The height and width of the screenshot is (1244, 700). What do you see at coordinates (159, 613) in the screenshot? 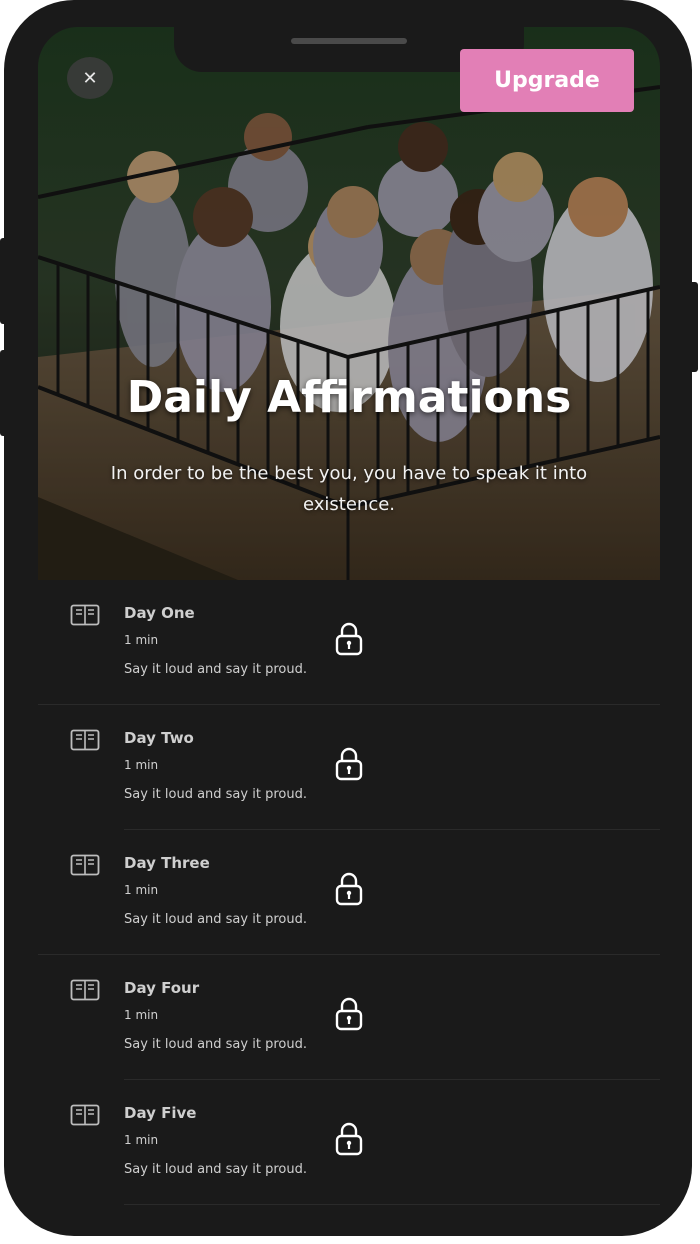
I see `lesson-title: Day One` at bounding box center [159, 613].